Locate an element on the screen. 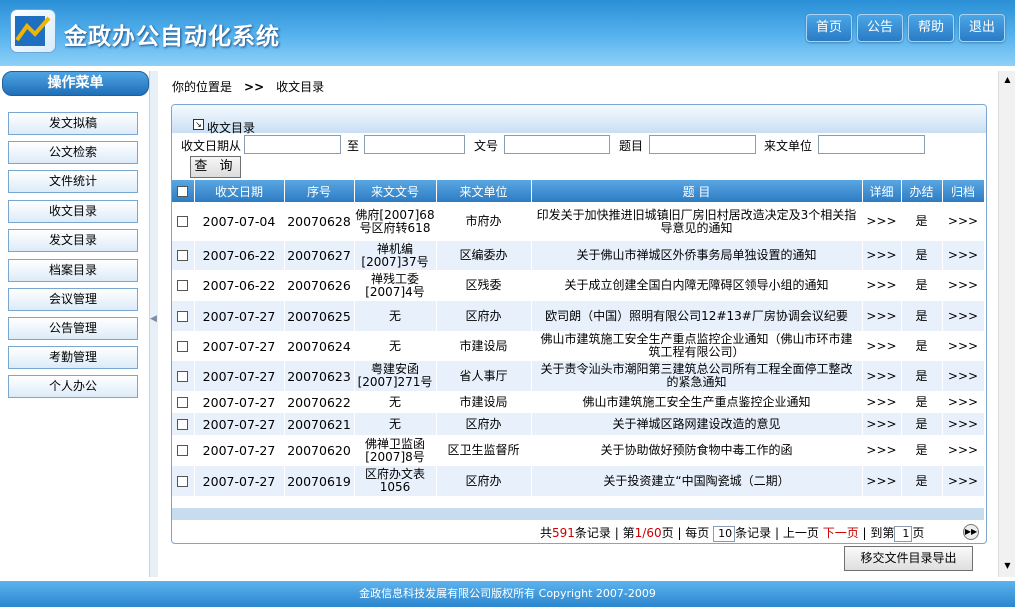 Image resolution: width=1015 pixels, height=607 pixels. breadcrumb: 你的位置是 >> 收文目录 is located at coordinates (248, 86).